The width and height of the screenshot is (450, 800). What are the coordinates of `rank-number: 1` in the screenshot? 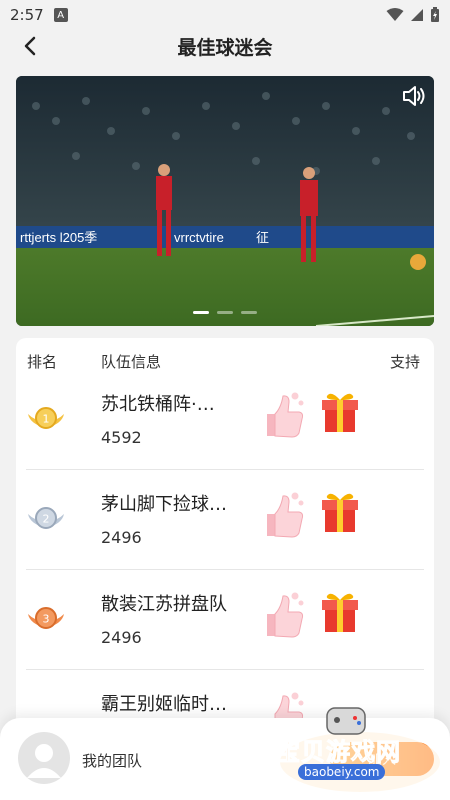 It's located at (46, 419).